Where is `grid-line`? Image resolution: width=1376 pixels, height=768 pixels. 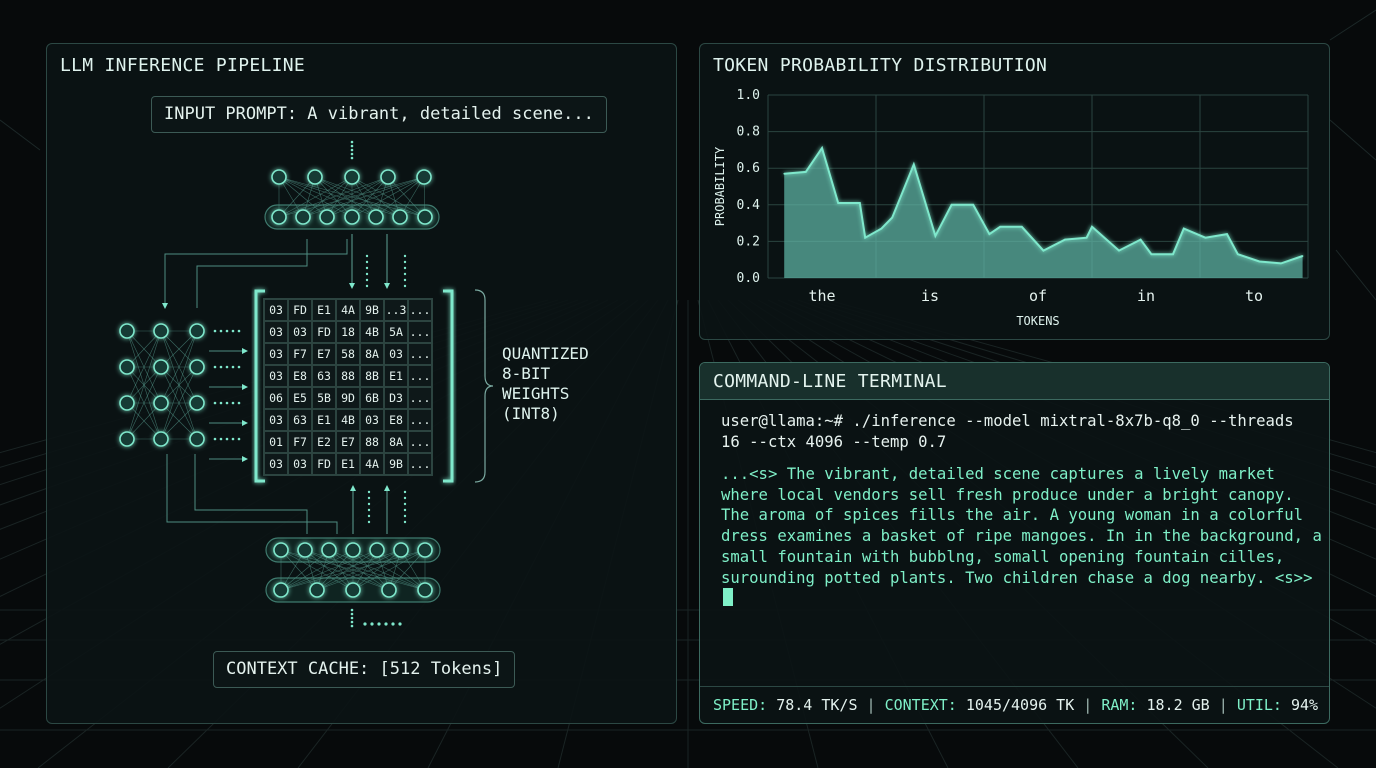
grid-line is located at coordinates (20, 135).